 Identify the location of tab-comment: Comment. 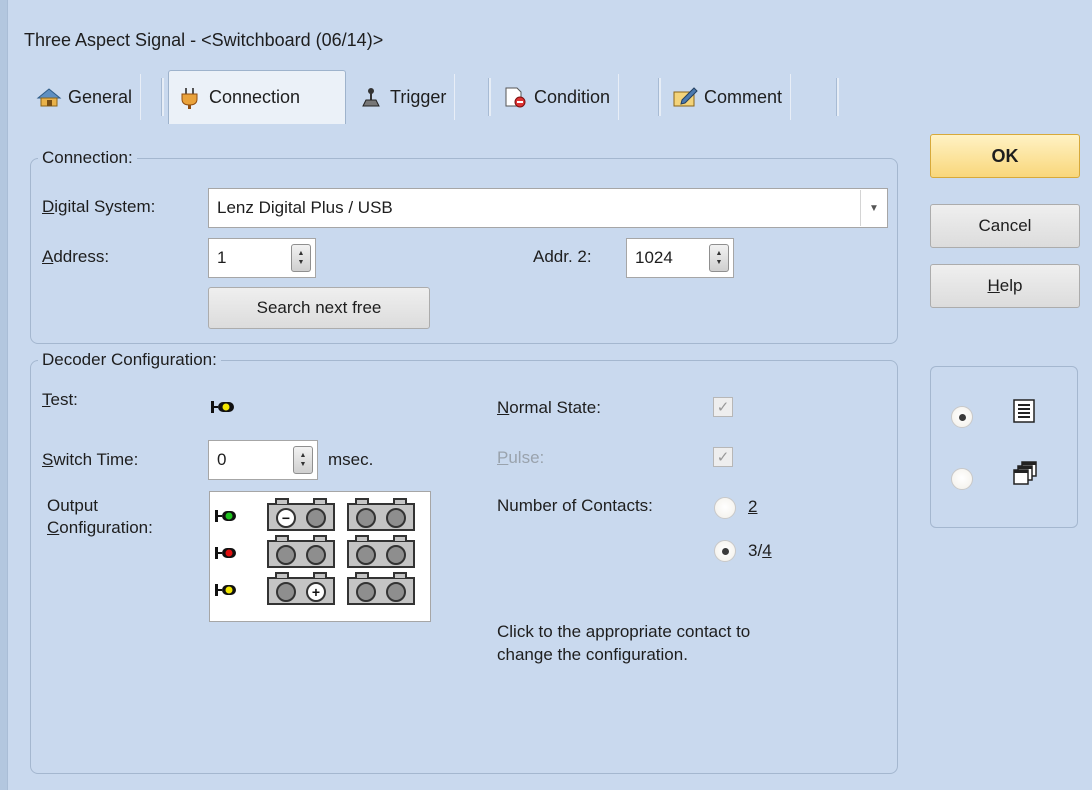
(728, 97).